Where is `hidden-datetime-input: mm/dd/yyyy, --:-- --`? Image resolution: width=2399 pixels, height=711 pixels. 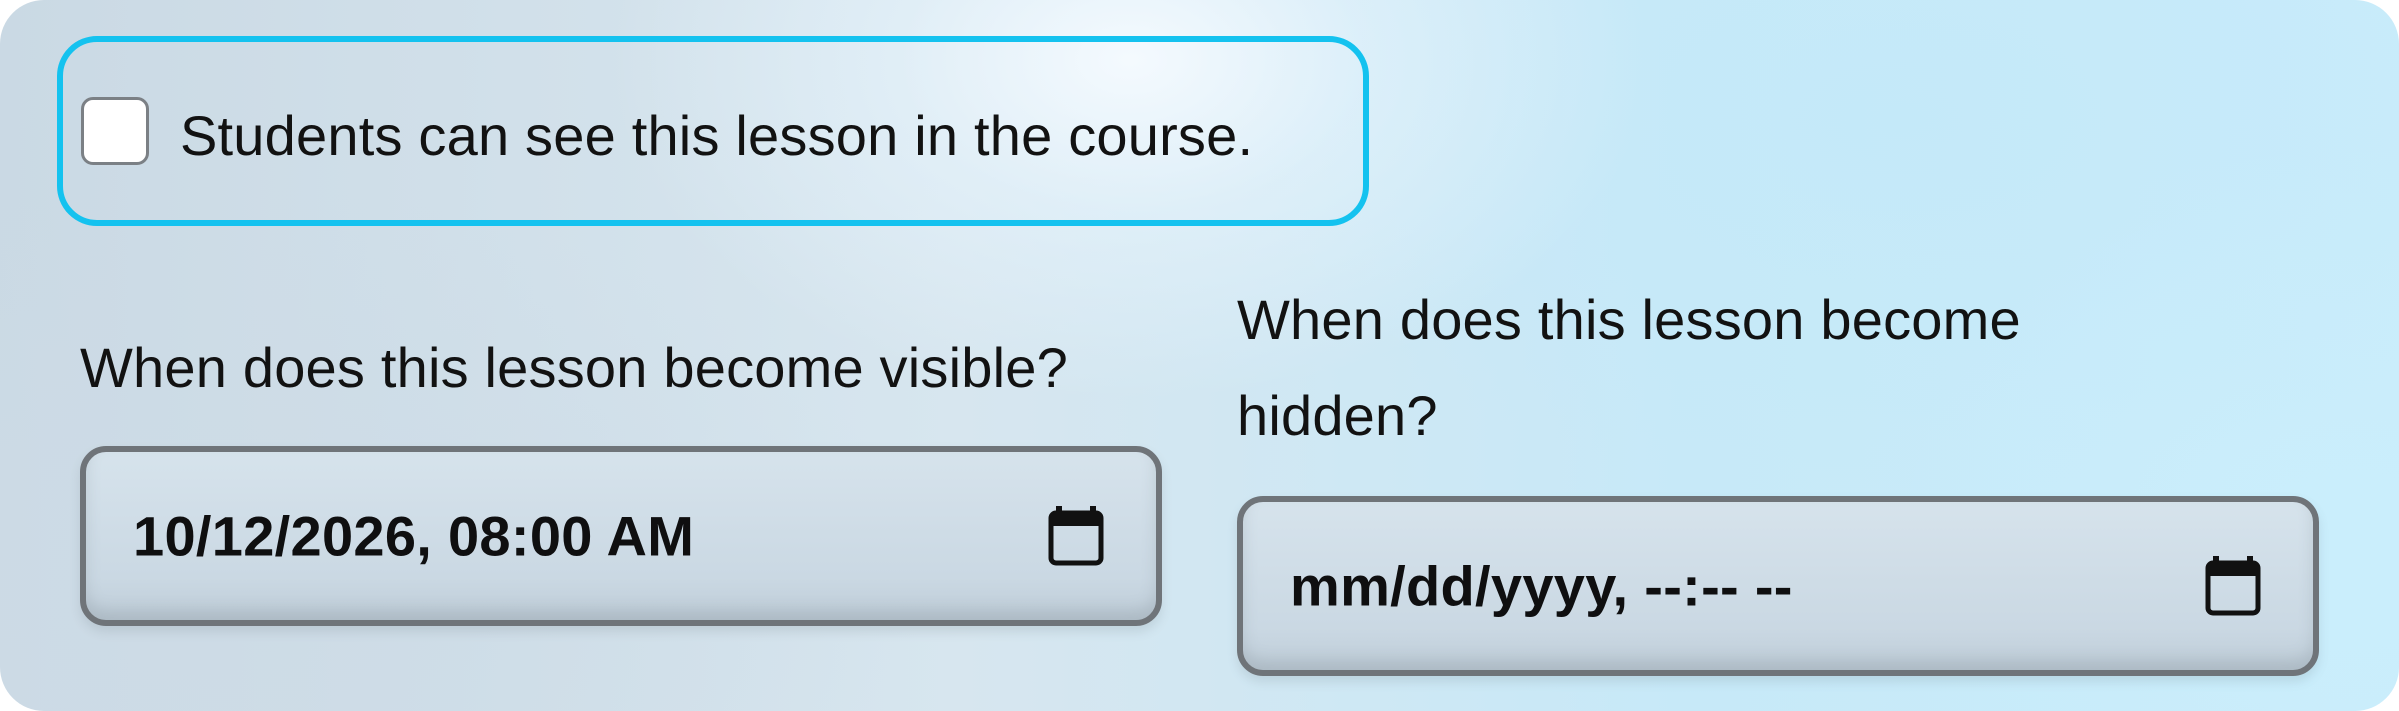
hidden-datetime-input: mm/dd/yyyy, --:-- -- is located at coordinates (1778, 586).